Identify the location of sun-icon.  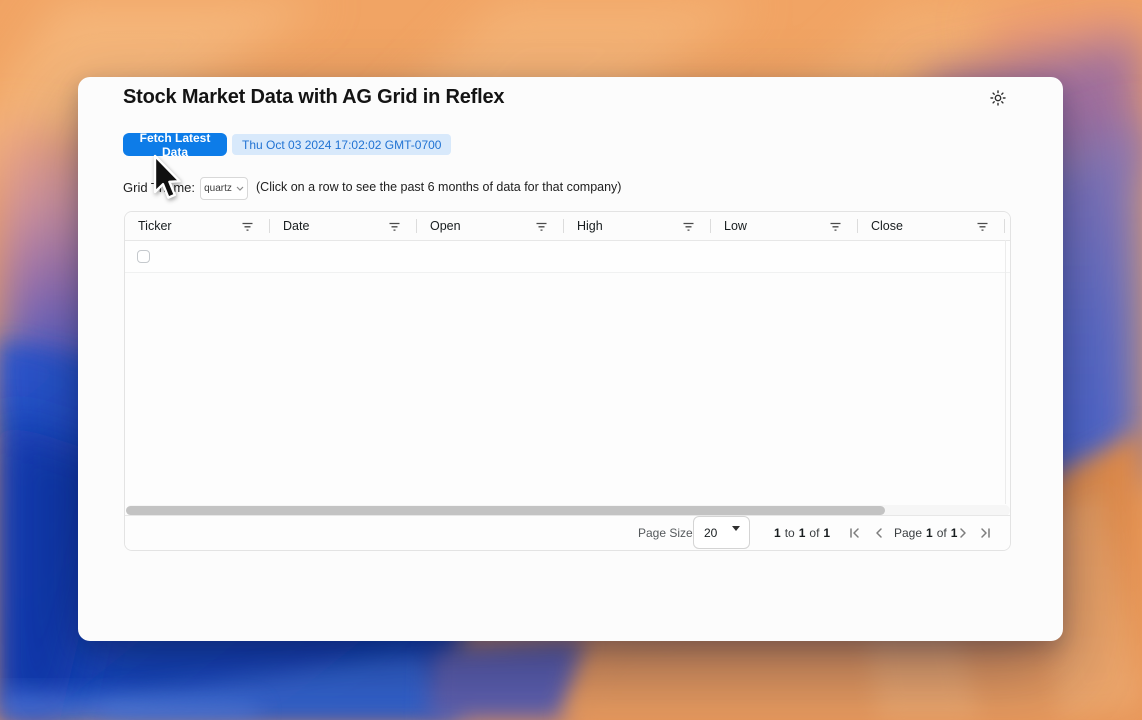
(998, 98).